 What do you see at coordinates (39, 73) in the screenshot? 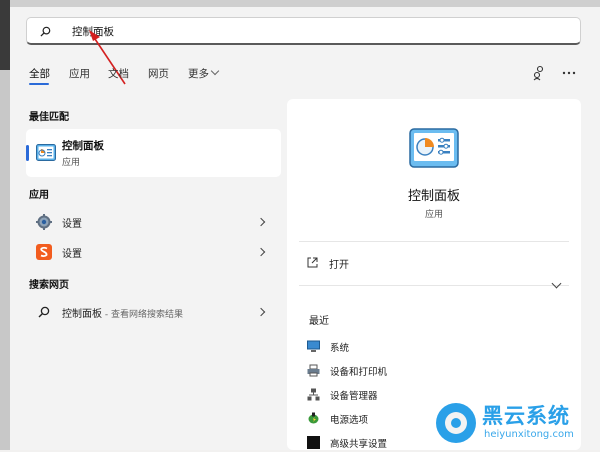
I see `tab-all: 全部` at bounding box center [39, 73].